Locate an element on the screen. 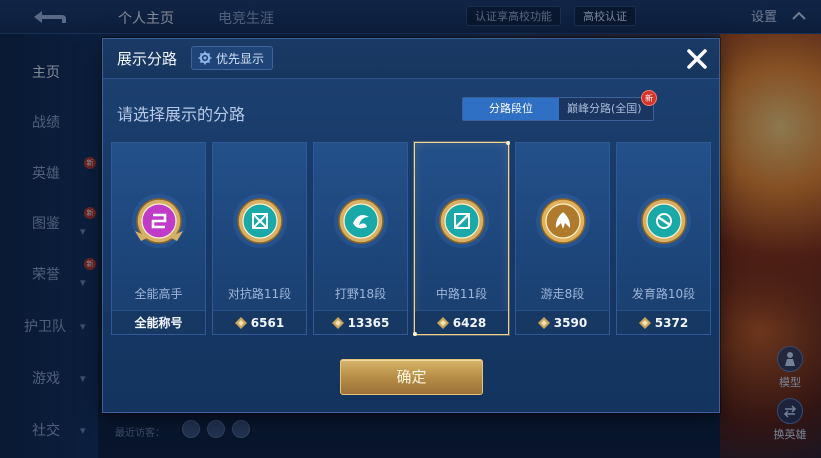 Image resolution: width=821 pixels, height=458 pixels. lane-card-score: 6428 is located at coordinates (469, 322).